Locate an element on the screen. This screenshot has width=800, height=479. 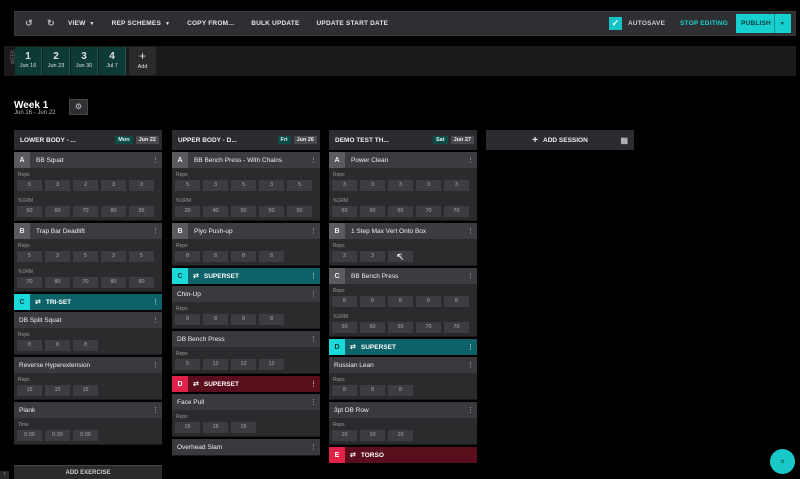
week-tab-4: 4 Jul 7 is located at coordinates (112, 61).